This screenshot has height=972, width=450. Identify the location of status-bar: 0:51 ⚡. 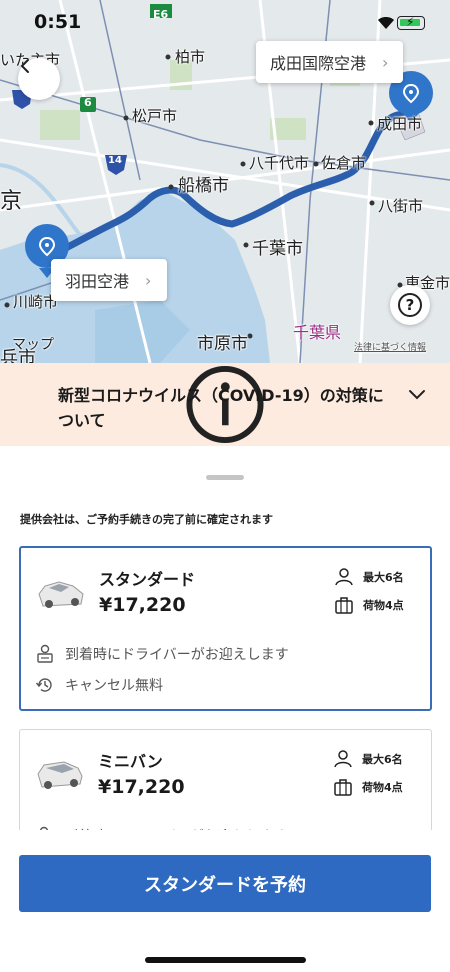
(225, 20).